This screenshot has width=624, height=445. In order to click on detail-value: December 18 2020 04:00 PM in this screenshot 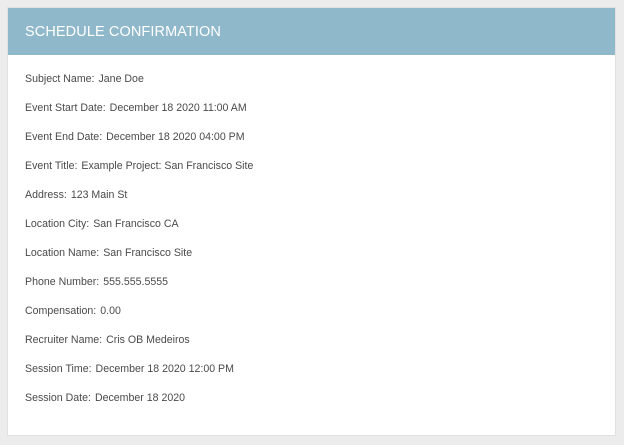, I will do `click(175, 137)`.